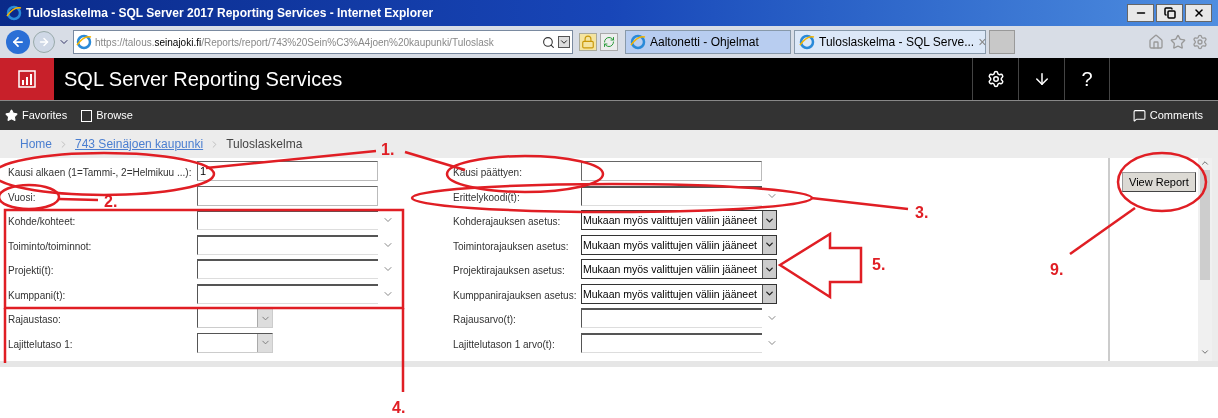  What do you see at coordinates (399, 408) in the screenshot?
I see `annotation-number: 4.` at bounding box center [399, 408].